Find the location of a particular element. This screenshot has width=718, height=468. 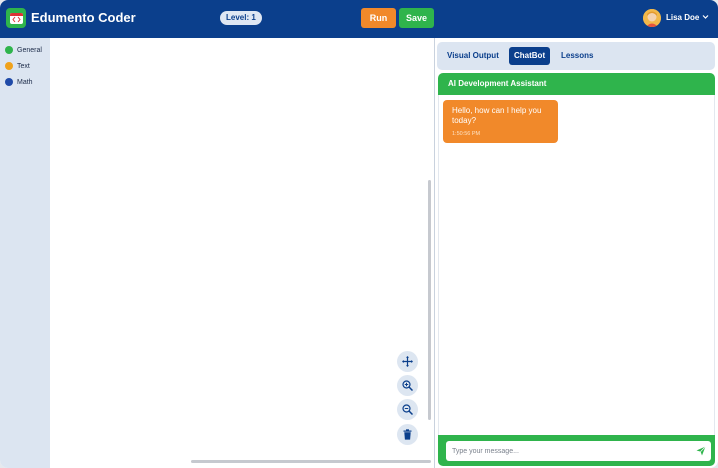

zoom-in-icon is located at coordinates (407, 385).